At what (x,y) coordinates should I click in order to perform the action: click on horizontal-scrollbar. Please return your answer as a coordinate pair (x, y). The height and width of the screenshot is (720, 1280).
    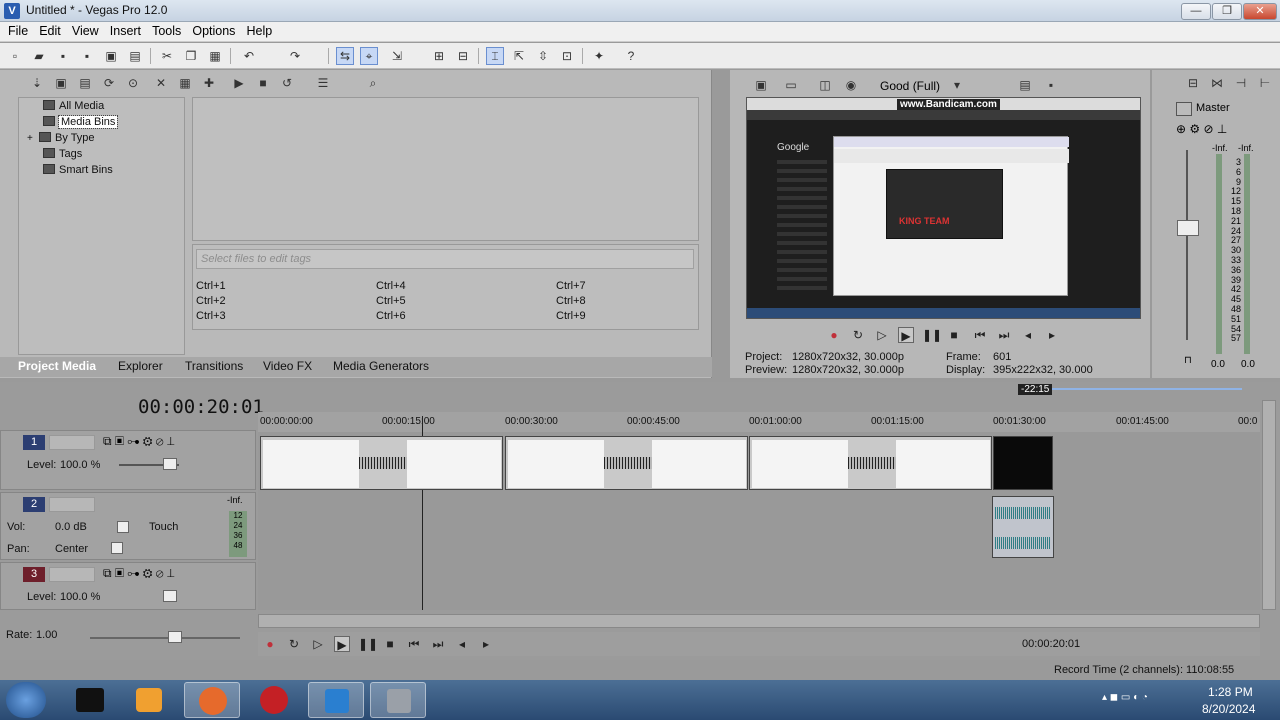
    Looking at the image, I should click on (759, 621).